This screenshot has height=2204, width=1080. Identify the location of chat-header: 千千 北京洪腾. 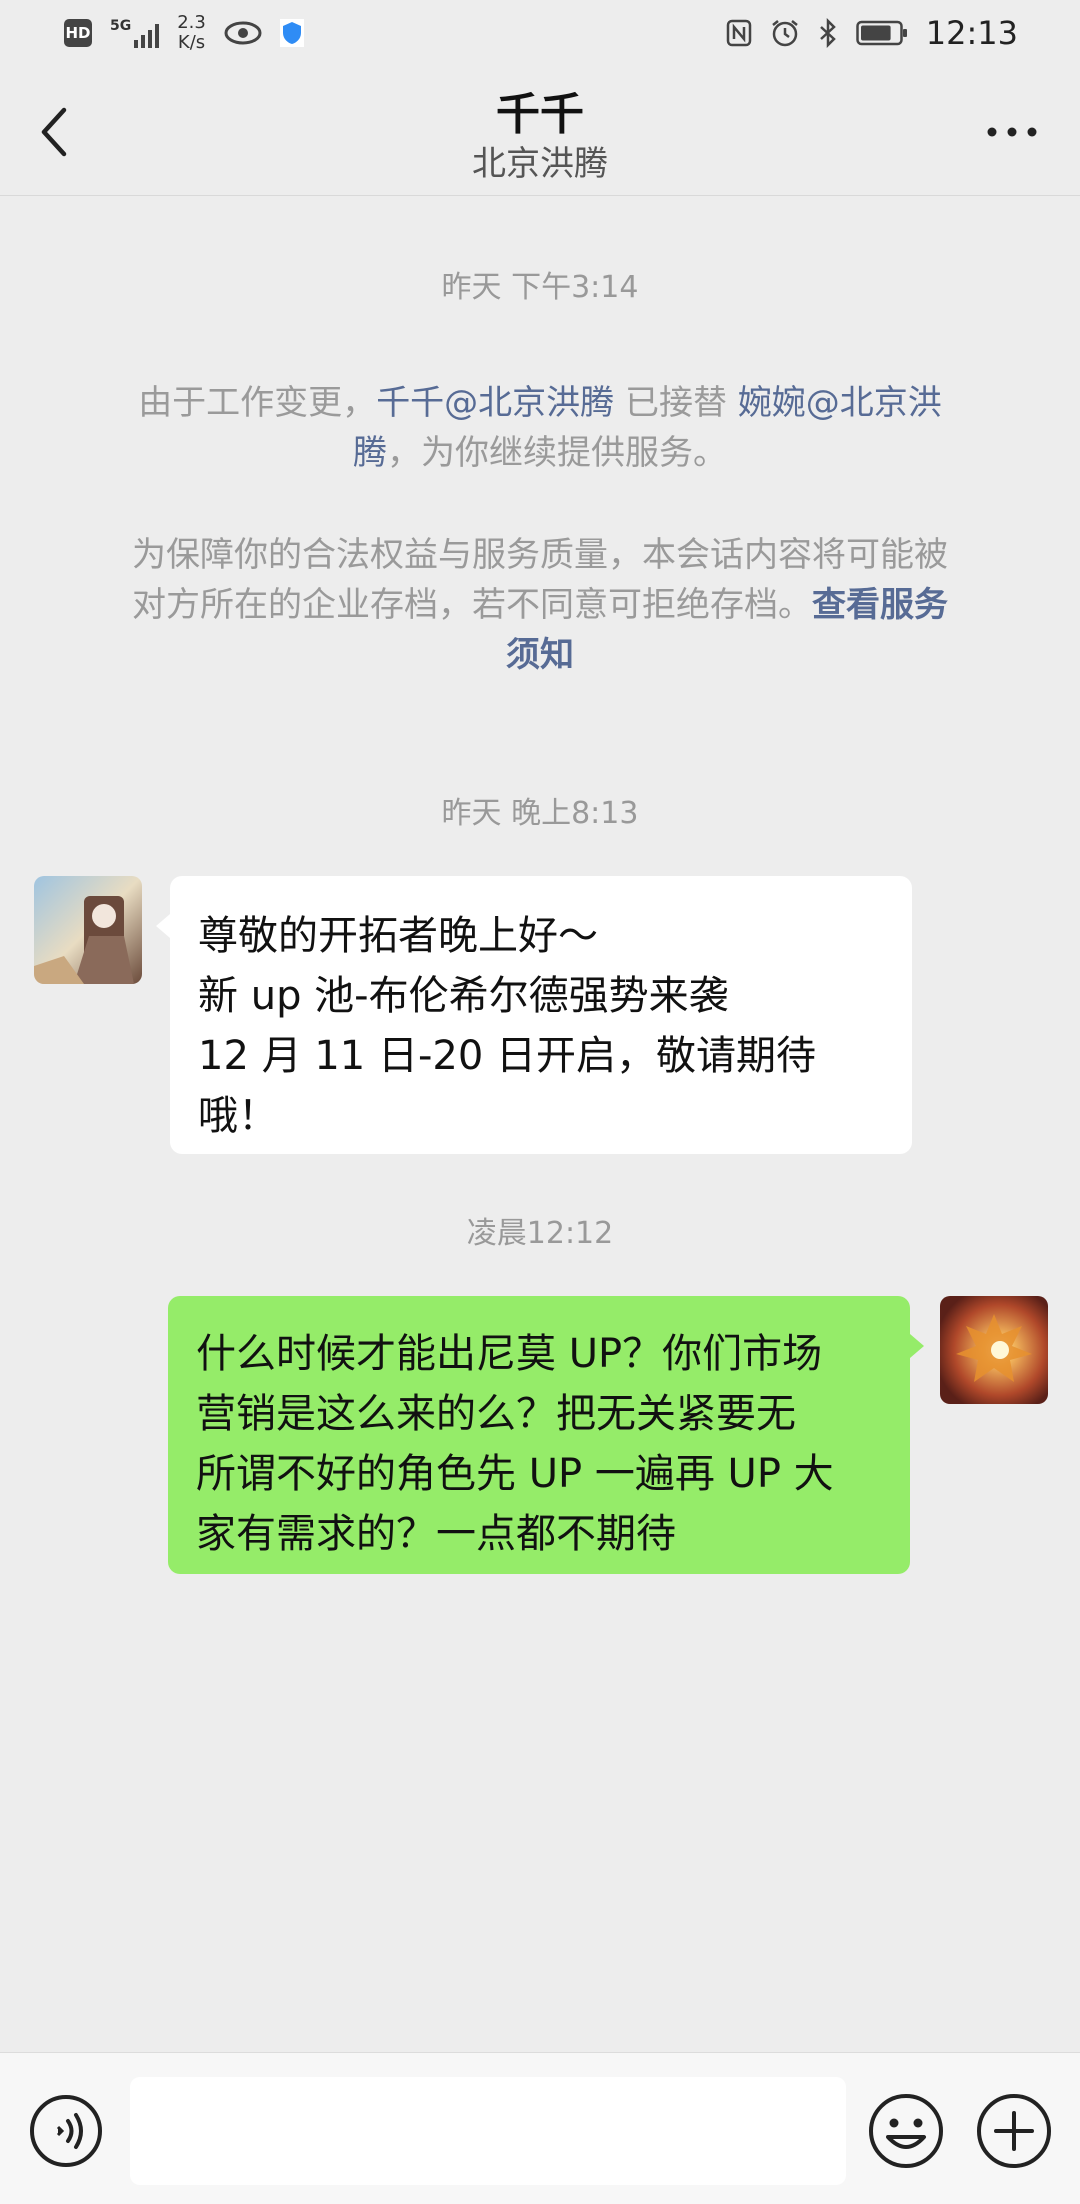
(540, 131).